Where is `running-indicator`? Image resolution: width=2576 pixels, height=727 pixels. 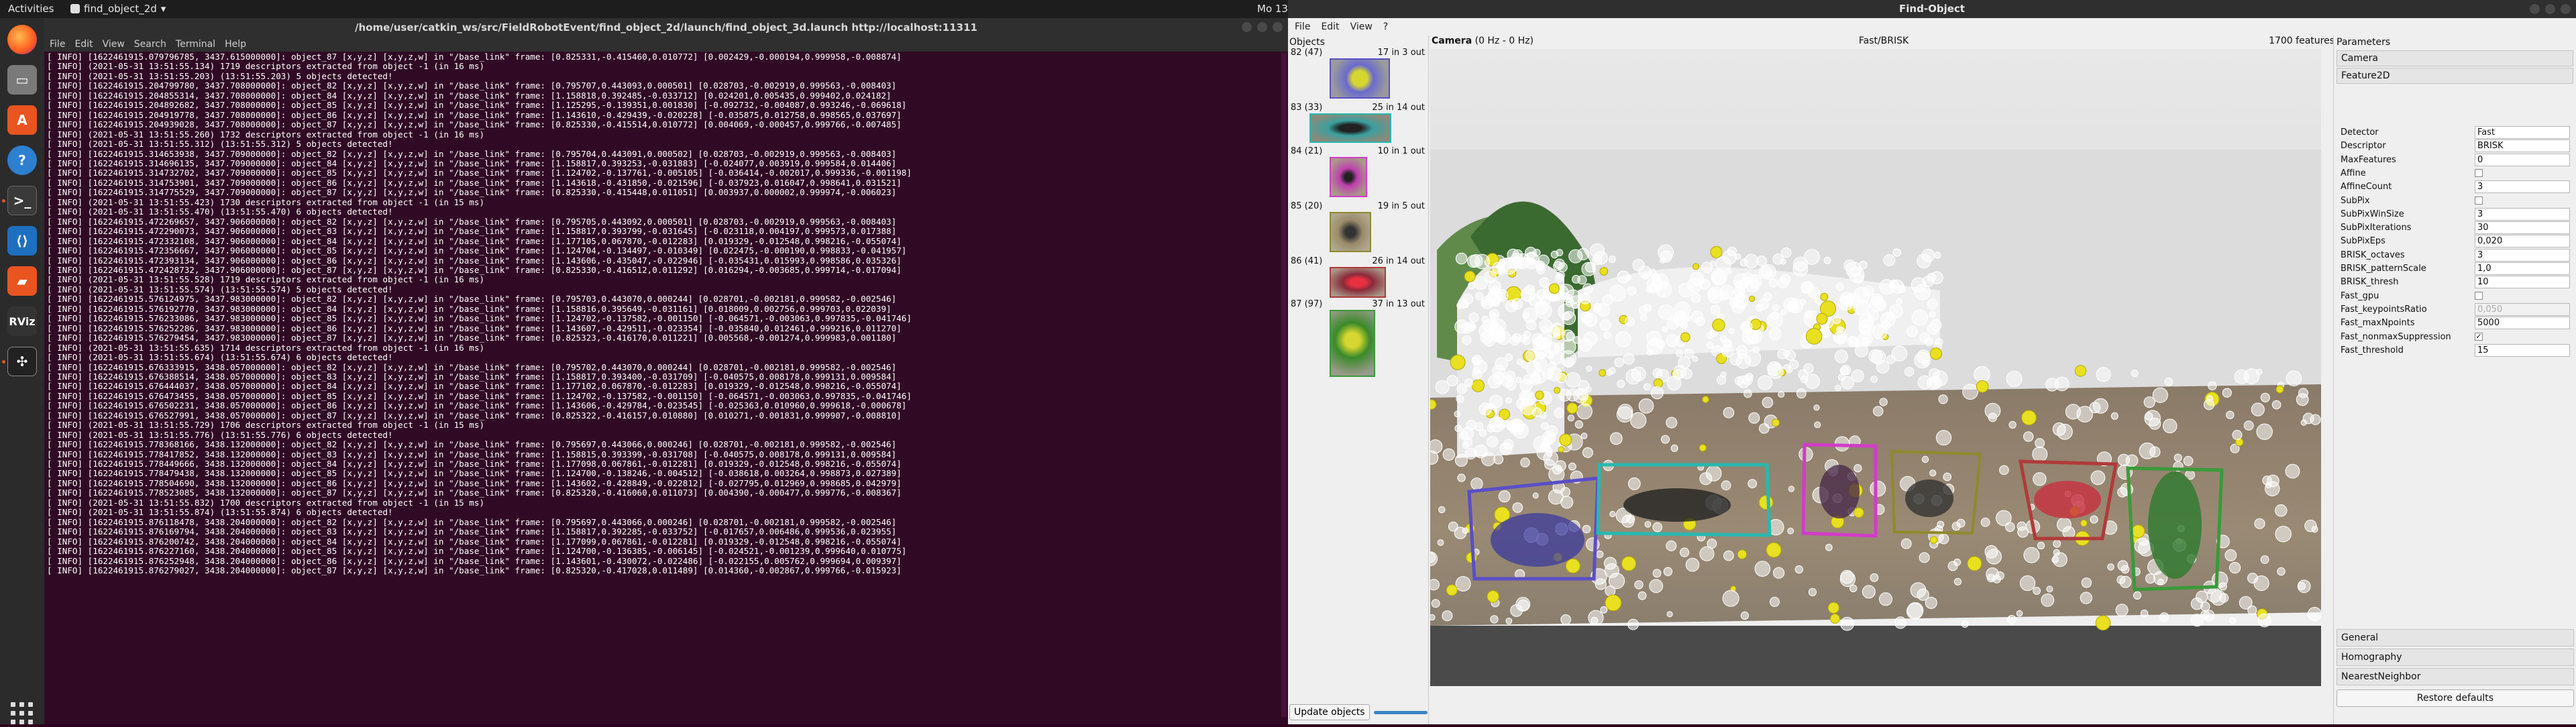 running-indicator is located at coordinates (3, 362).